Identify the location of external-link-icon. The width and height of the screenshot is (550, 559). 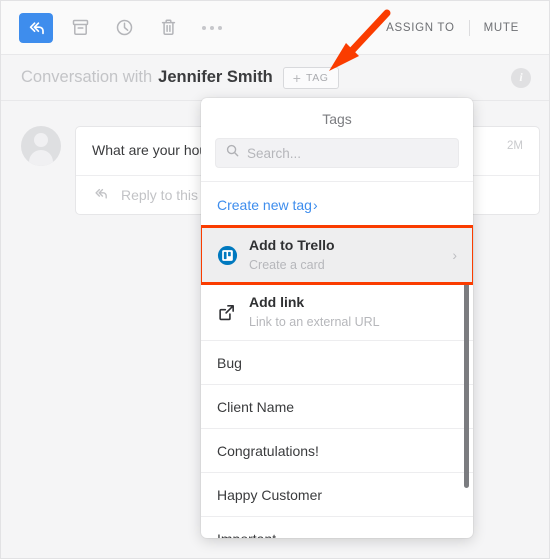
(230, 312).